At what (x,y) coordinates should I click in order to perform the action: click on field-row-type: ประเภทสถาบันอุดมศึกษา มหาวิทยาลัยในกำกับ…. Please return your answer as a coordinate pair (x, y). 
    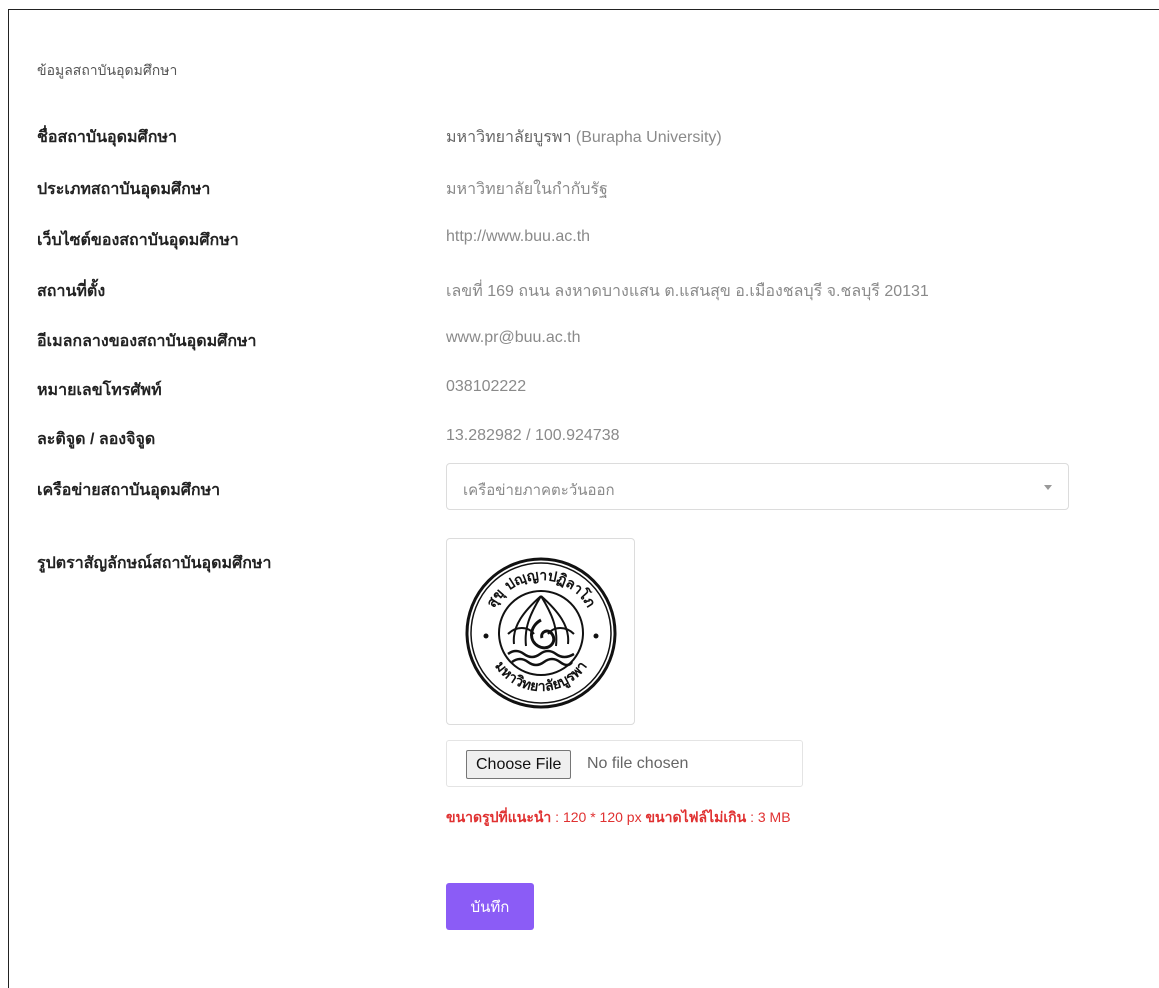
    Looking at the image, I should click on (557, 189).